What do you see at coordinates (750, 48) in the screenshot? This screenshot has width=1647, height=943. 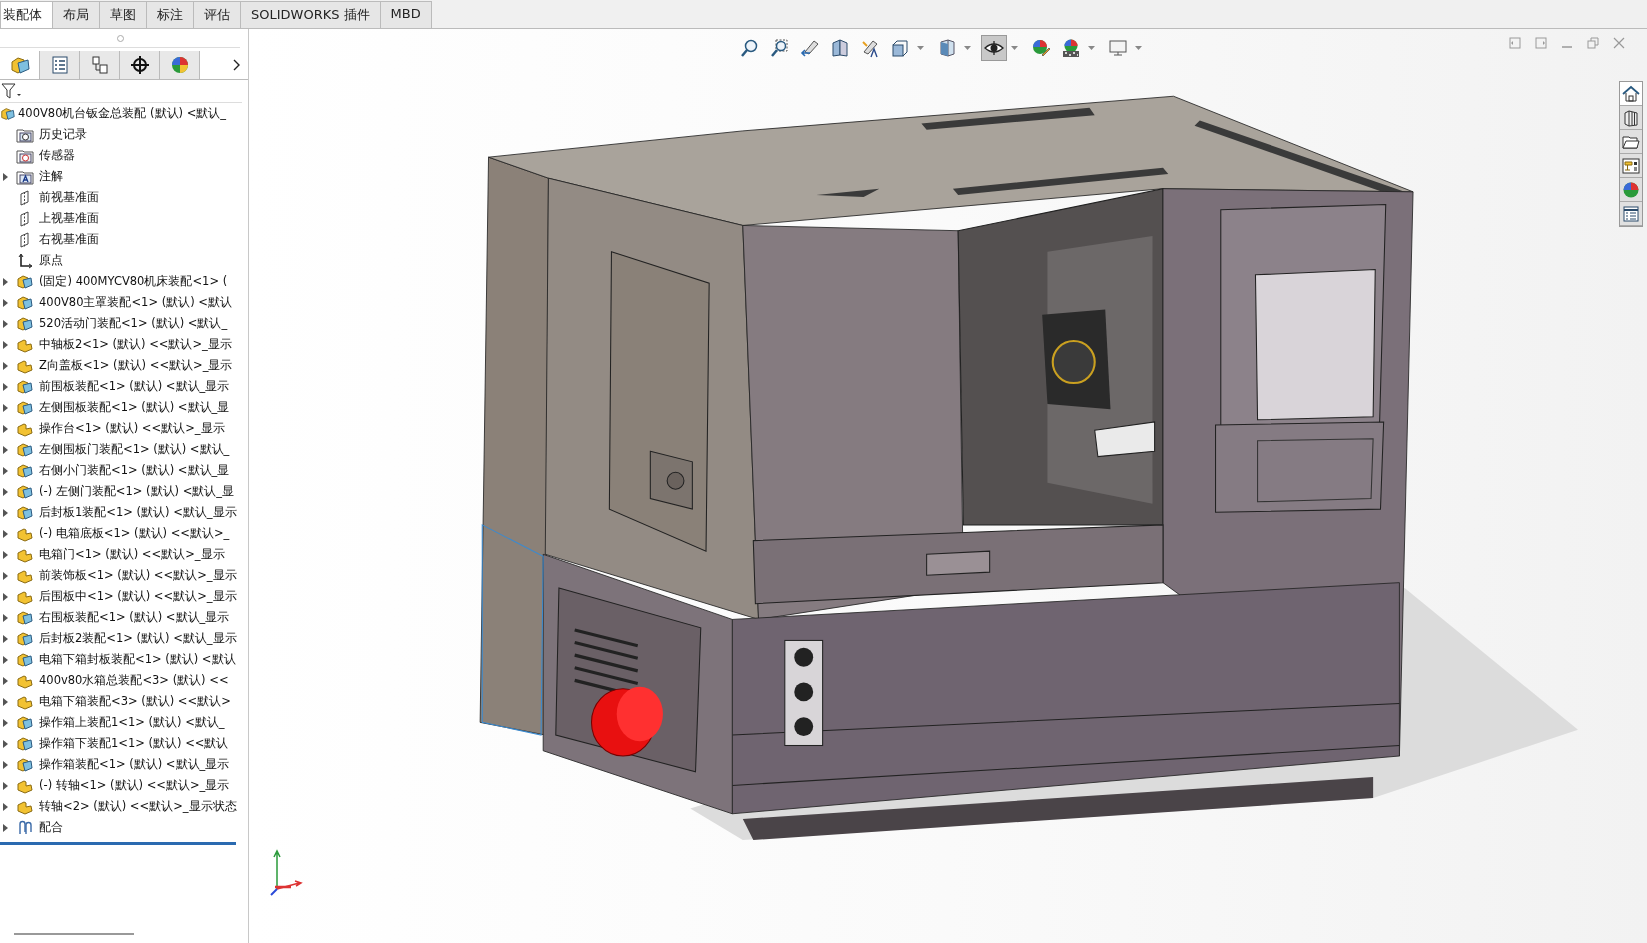 I see `zoom-to-fit-icon` at bounding box center [750, 48].